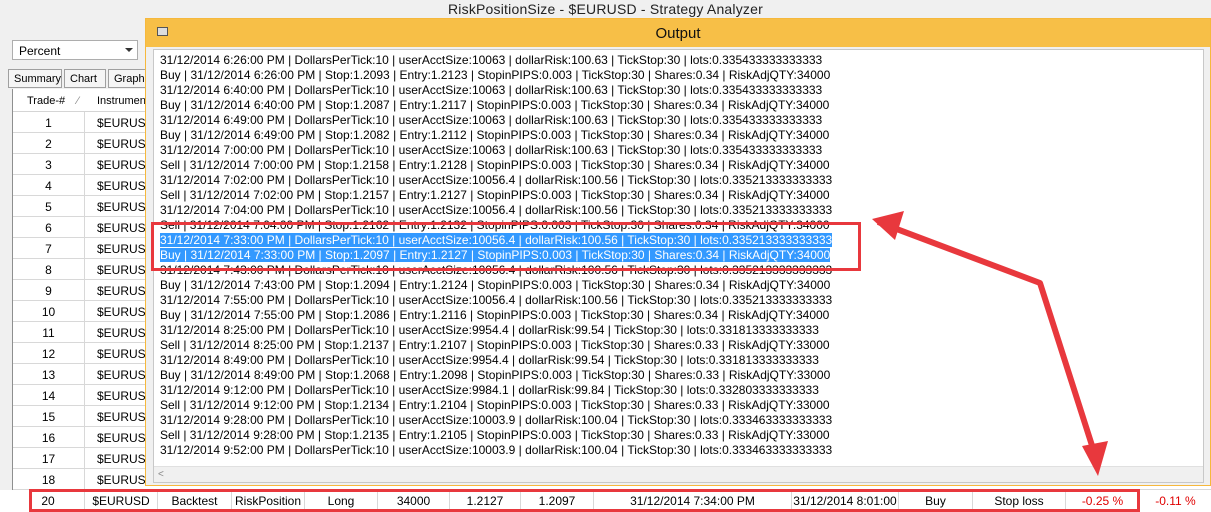  What do you see at coordinates (49, 311) in the screenshot?
I see `trade-num-cell: 10` at bounding box center [49, 311].